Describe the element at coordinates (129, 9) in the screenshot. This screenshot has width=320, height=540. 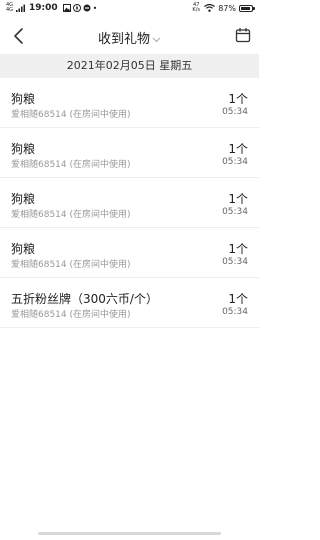
I see `status-bar: 4G 4G 19:00 • 47 K/s 87%` at that location.